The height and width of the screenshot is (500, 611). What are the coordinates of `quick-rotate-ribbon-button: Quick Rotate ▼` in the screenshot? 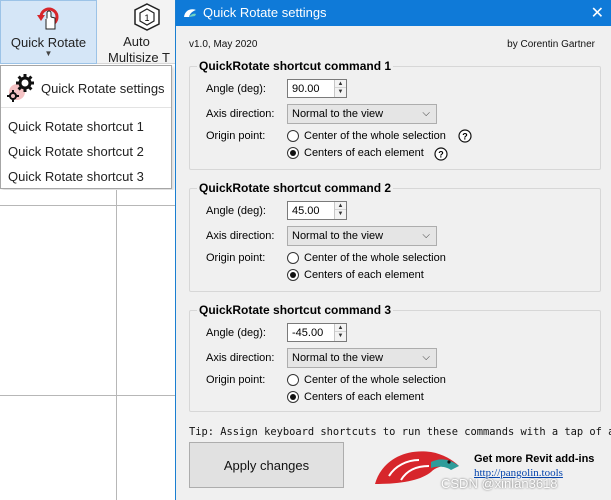 It's located at (48, 32).